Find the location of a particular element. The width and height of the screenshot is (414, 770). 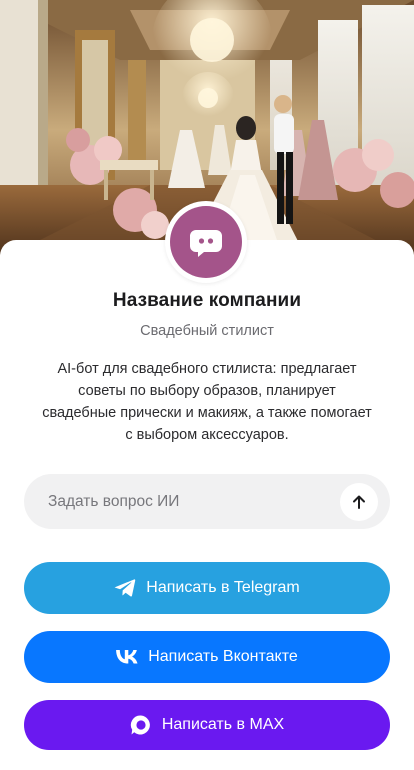

vk-button-label: Написать Вконтакте is located at coordinates (223, 656).